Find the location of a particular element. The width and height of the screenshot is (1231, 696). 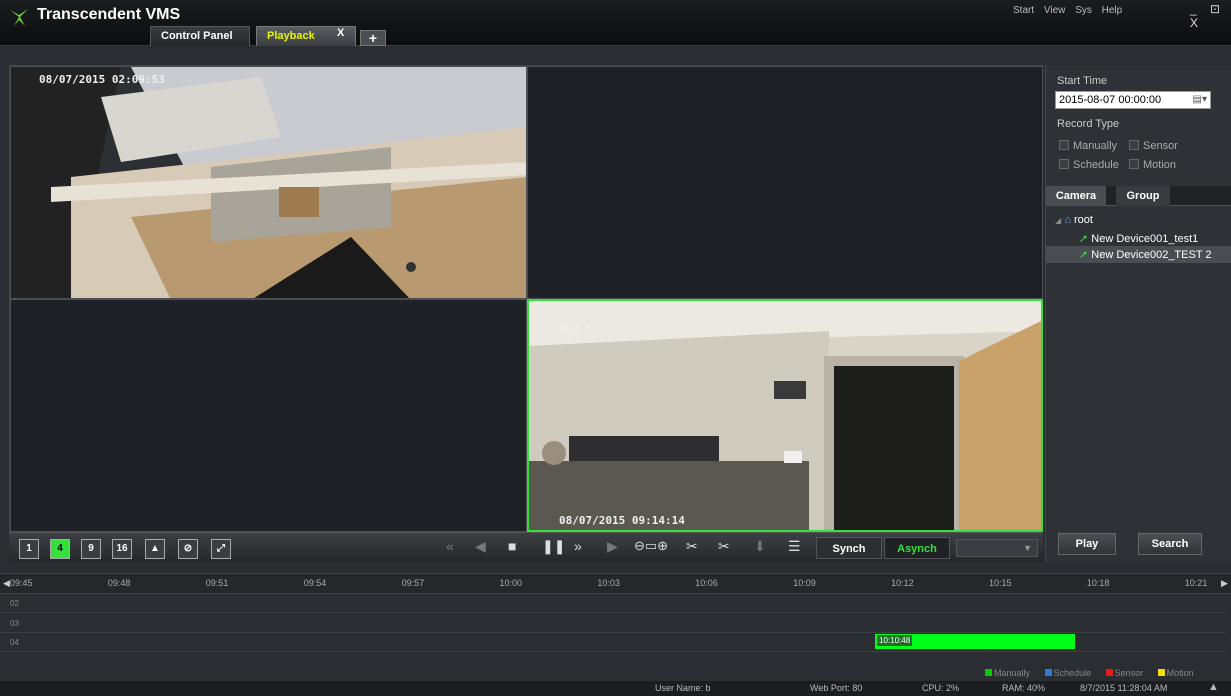

timeline-tick-label: 10:09 is located at coordinates (804, 583).